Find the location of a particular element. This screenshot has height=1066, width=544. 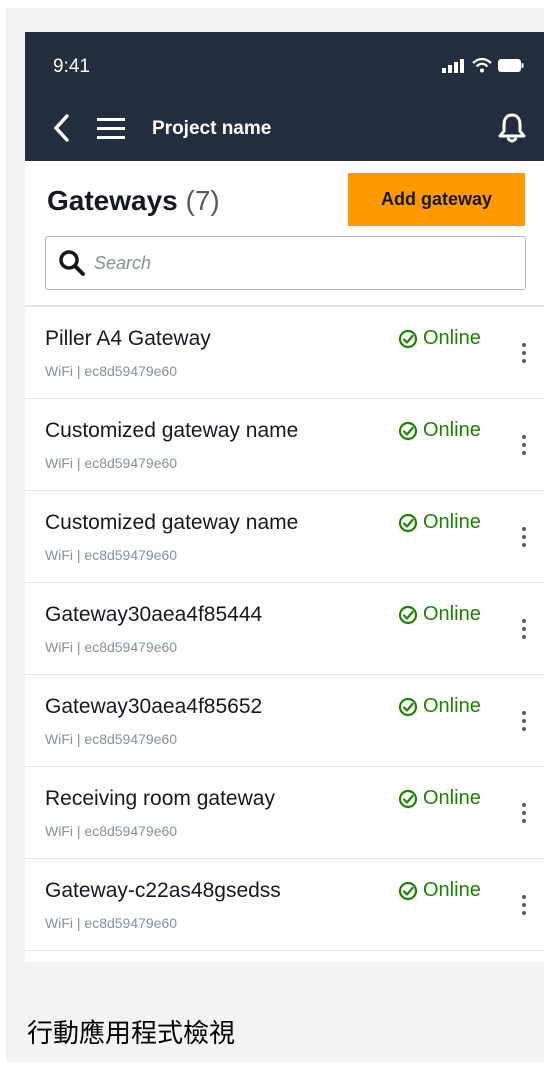

search-input is located at coordinates (284, 263).